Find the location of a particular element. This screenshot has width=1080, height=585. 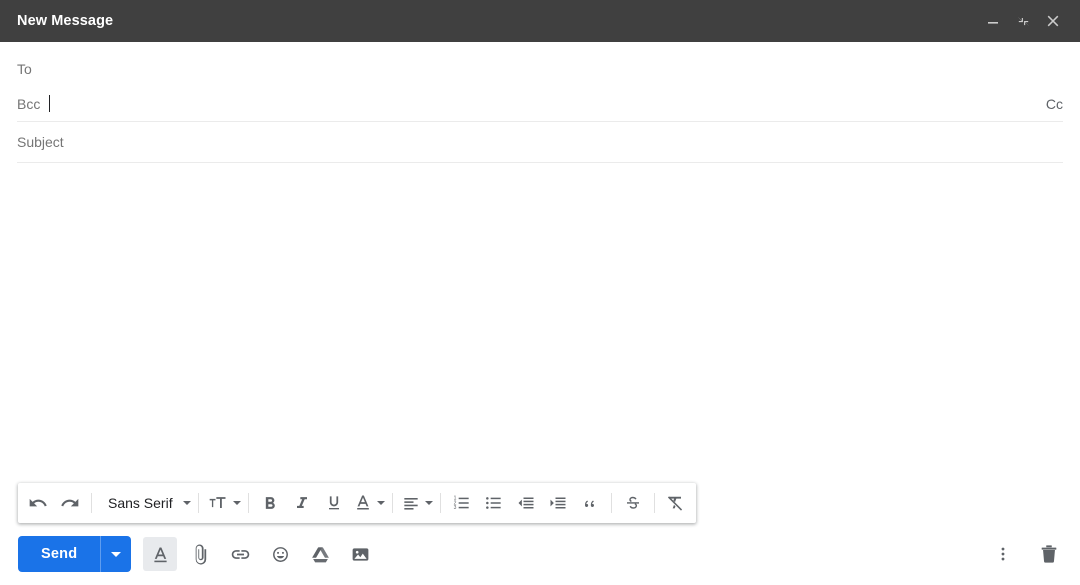

strikethrough-icon is located at coordinates (632, 502).